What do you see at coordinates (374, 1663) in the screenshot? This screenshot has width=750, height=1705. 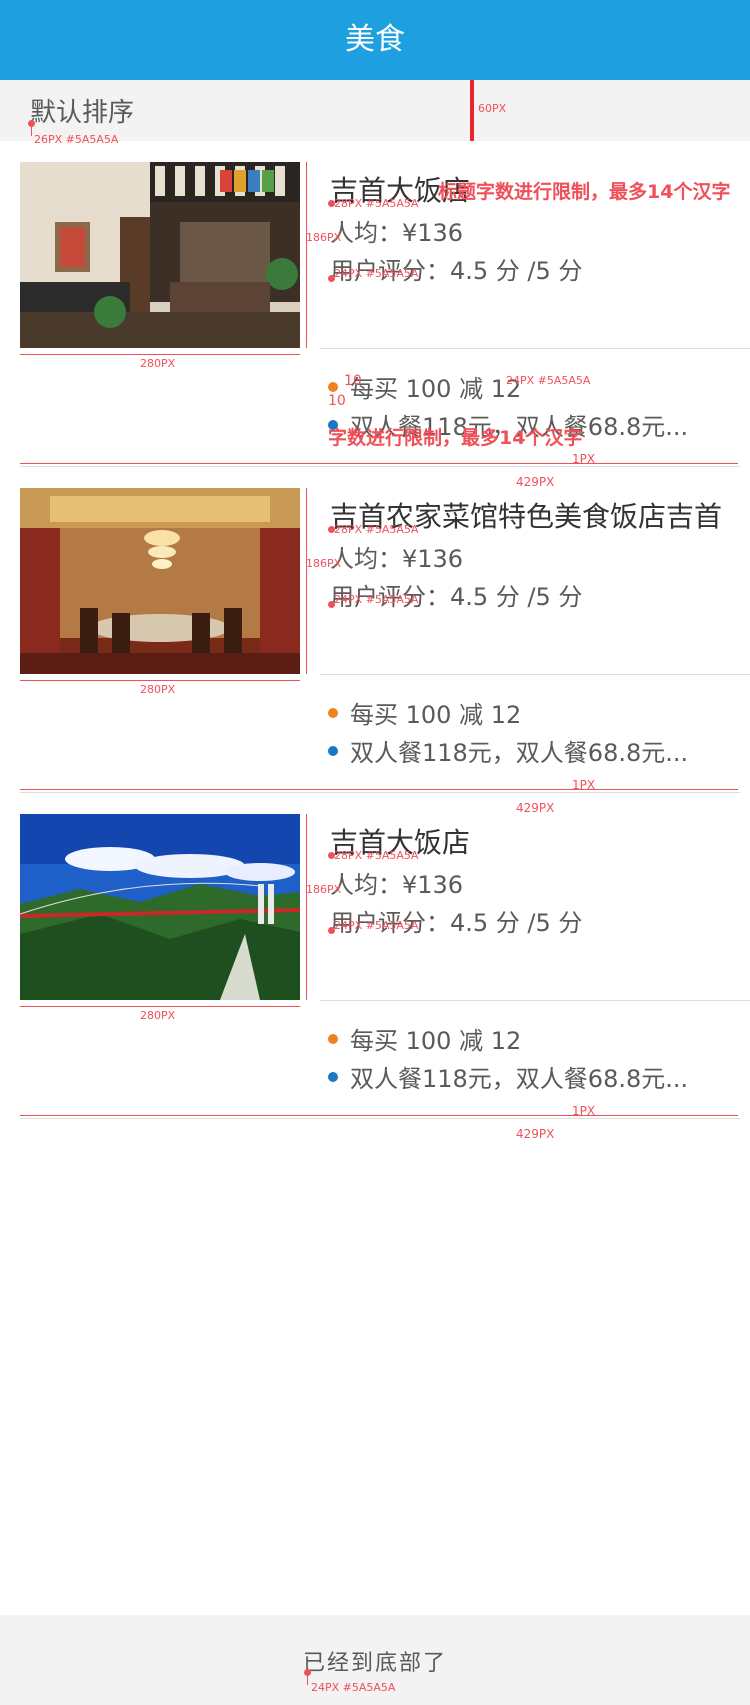 I see `end-of-list-text: 已经到底部了` at bounding box center [374, 1663].